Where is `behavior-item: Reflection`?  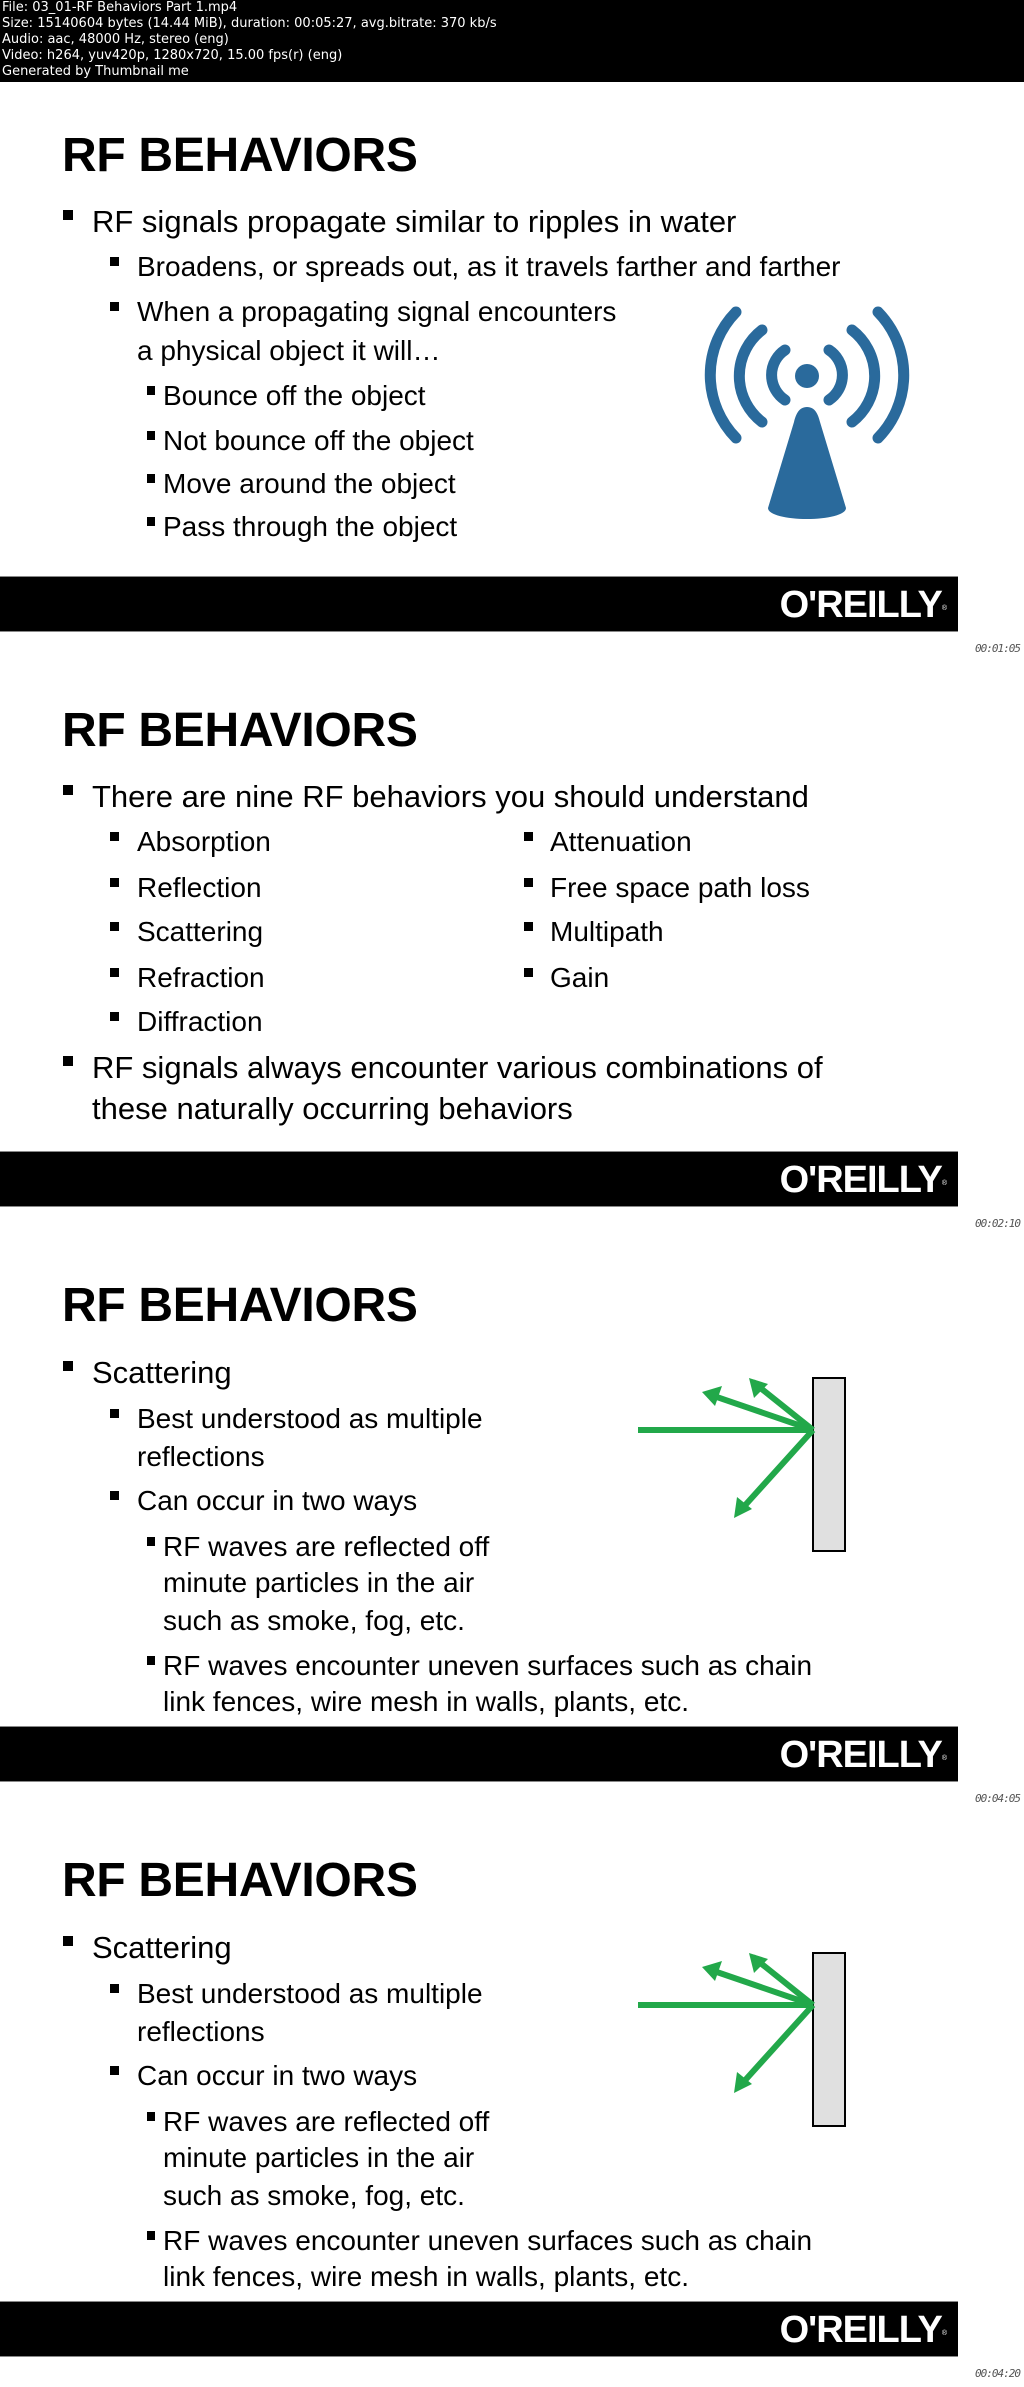
behavior-item: Reflection is located at coordinates (199, 887).